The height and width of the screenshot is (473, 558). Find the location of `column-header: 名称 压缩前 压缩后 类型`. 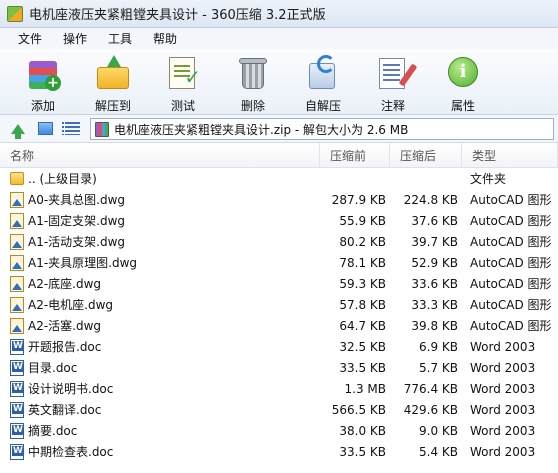

column-header: 名称 压缩前 压缩后 类型 is located at coordinates (279, 155).